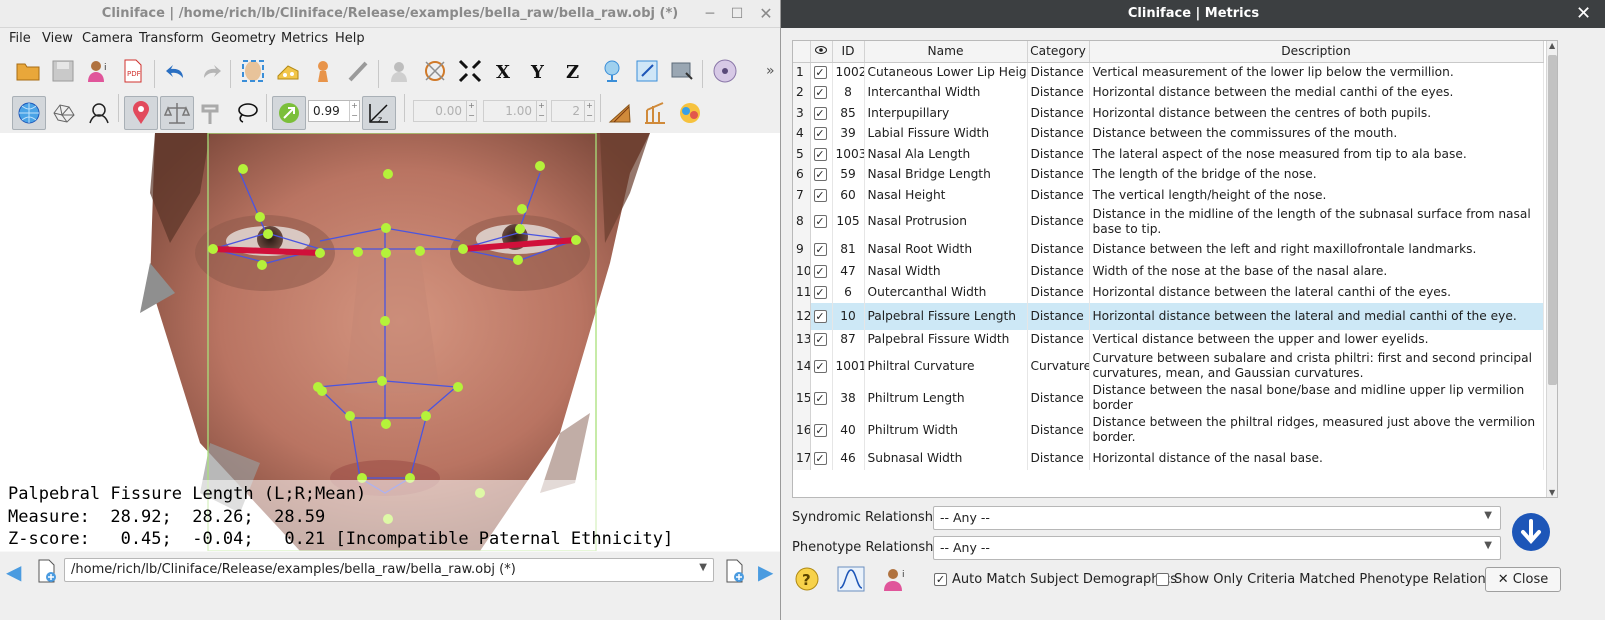  I want to click on table-scrollbar: ▲ ▼, so click(1551, 269).